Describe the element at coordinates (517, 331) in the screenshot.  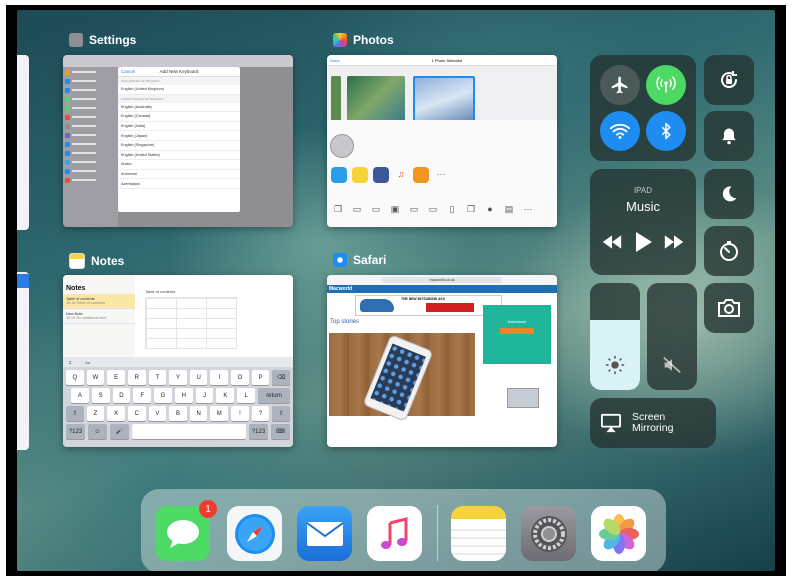
I see `promo-button` at that location.